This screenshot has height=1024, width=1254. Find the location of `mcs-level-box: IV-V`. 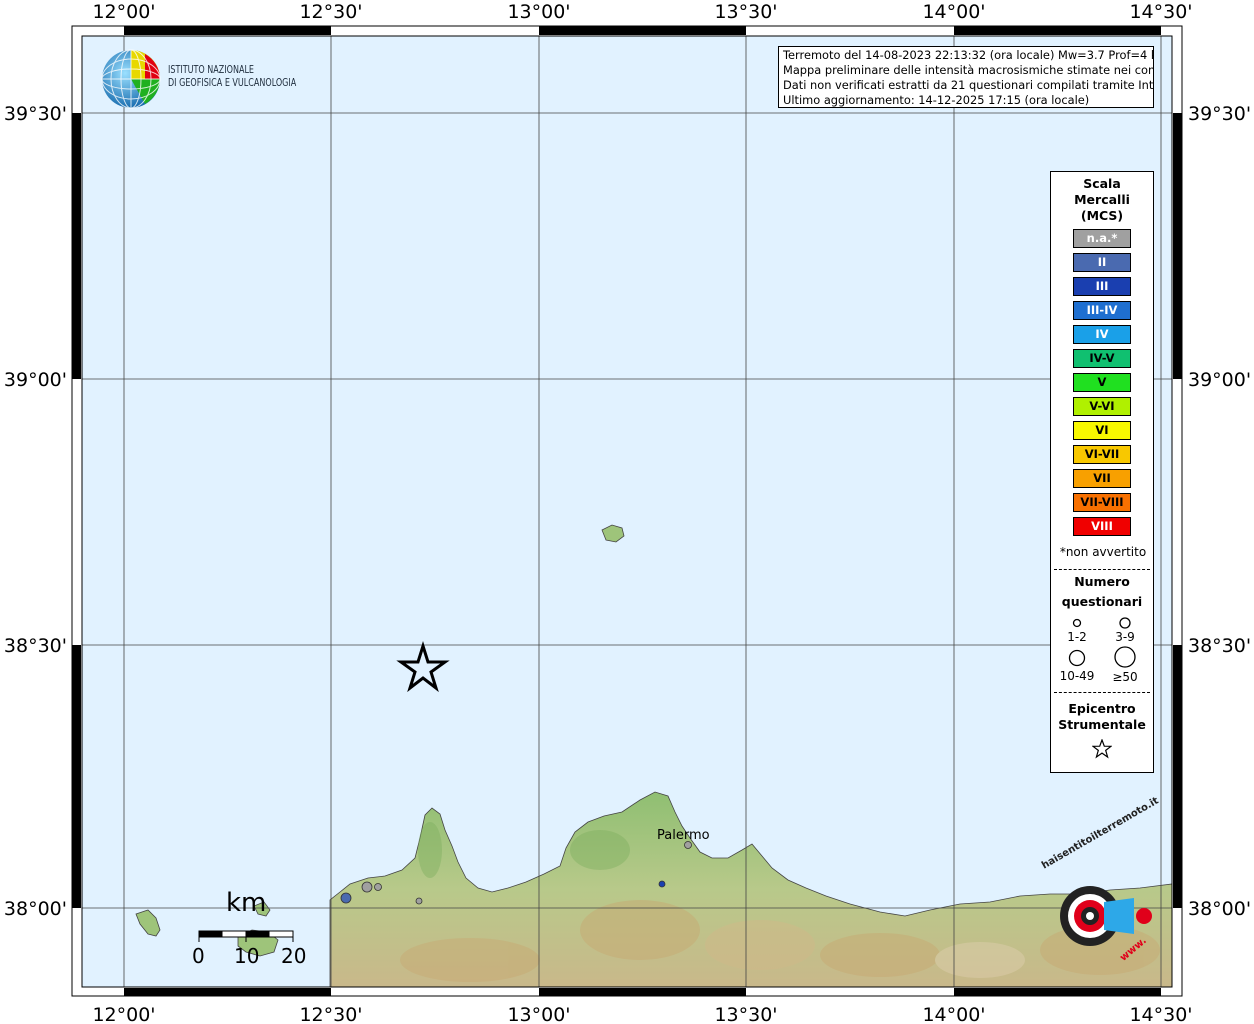

mcs-level-box: IV-V is located at coordinates (1102, 358).